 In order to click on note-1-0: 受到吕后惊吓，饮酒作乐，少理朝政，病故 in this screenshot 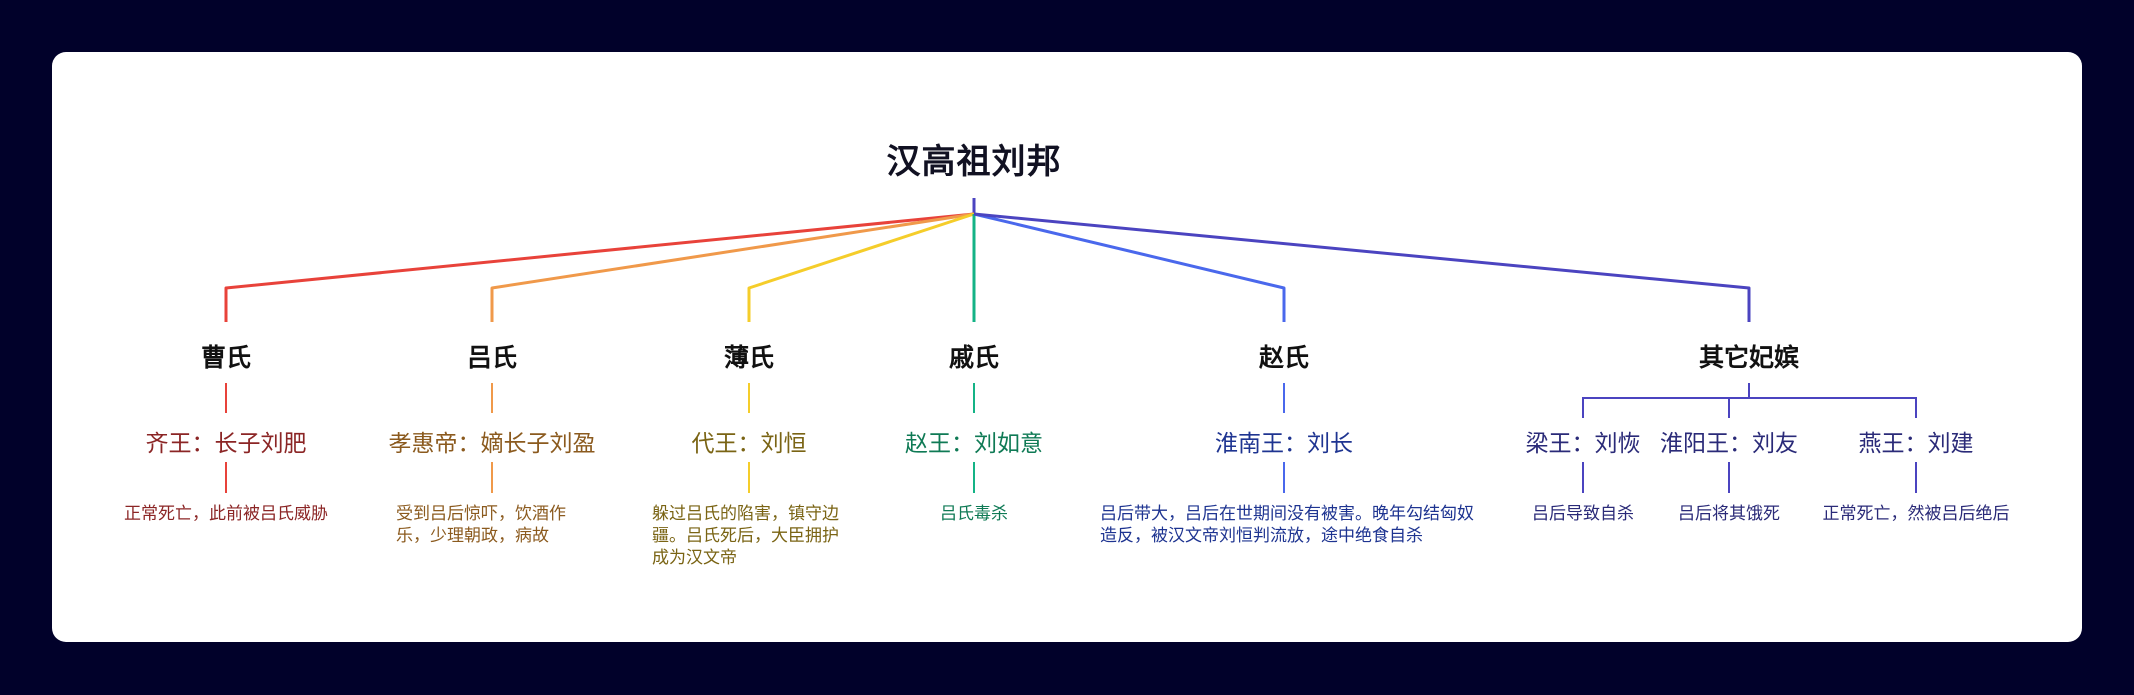, I will do `click(481, 525)`.